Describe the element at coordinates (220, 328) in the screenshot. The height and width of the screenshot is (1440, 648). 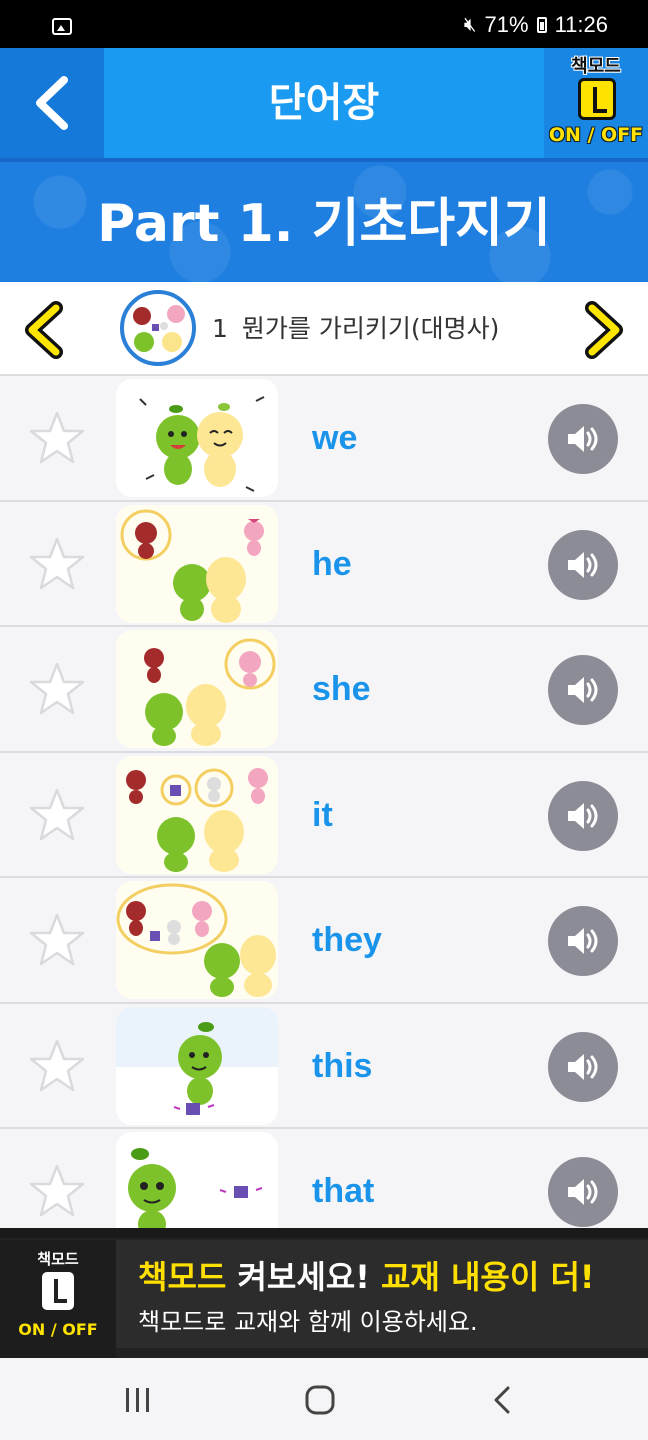
I see `chapter-number: 1` at that location.